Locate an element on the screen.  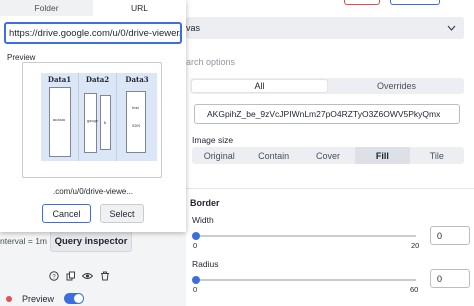
image-size-fill: Fill is located at coordinates (382, 155).